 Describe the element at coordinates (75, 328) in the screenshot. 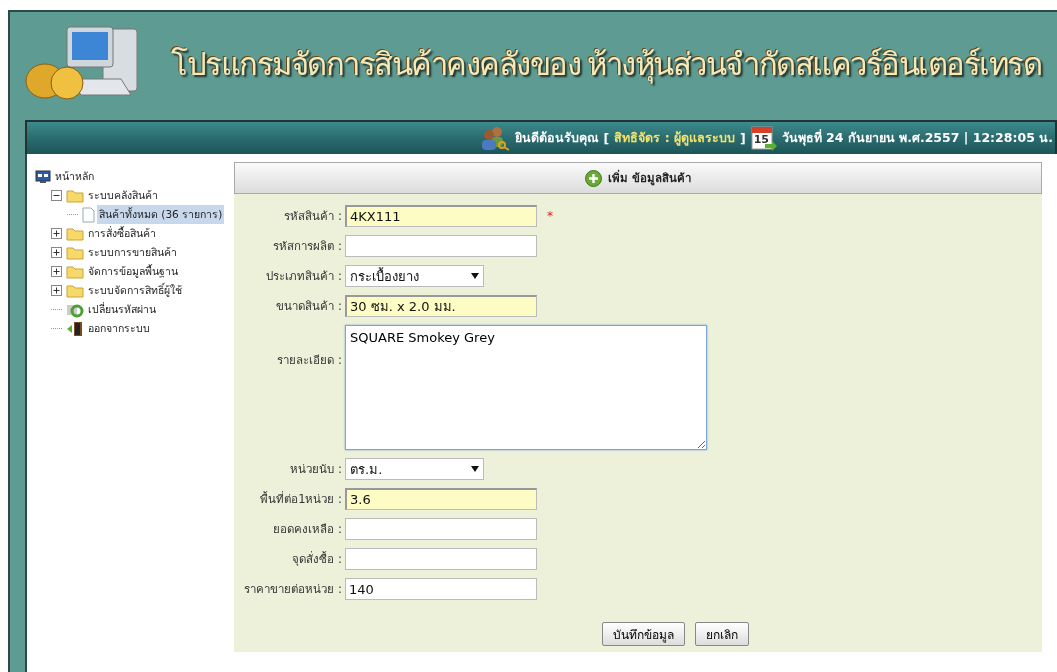

I see `exit-door-icon` at that location.